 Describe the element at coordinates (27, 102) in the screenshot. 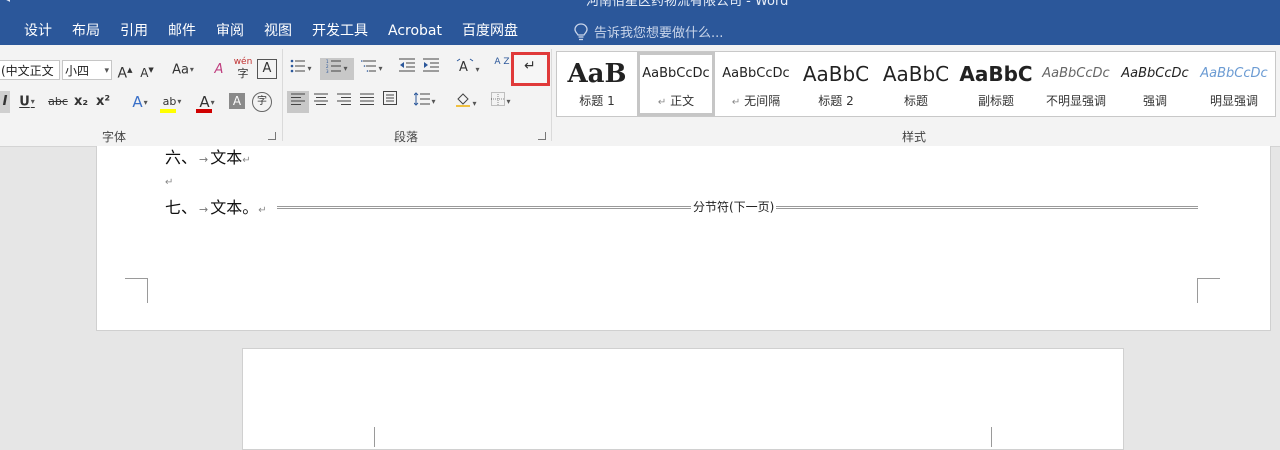

I see `underline-button: U▾` at that location.